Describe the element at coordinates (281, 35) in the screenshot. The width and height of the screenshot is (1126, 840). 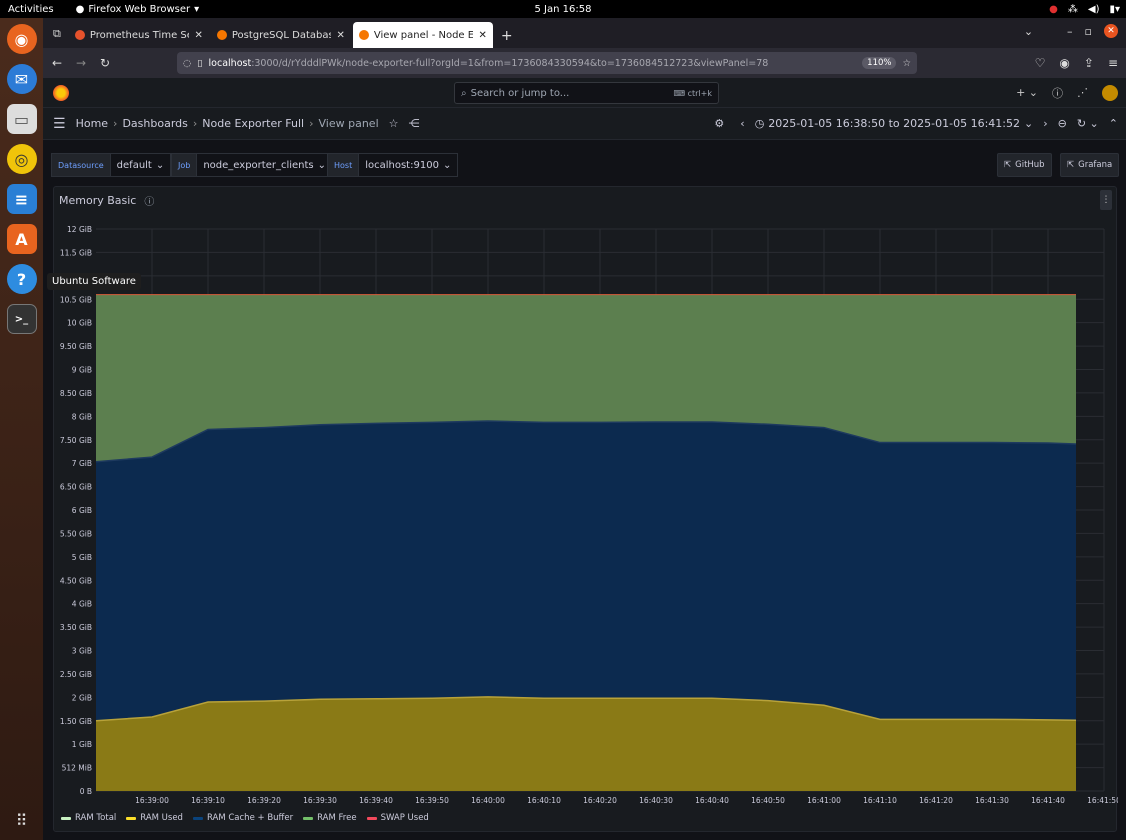
I see `tab-postgresql: PostgreSQL Database - I ✕` at that location.